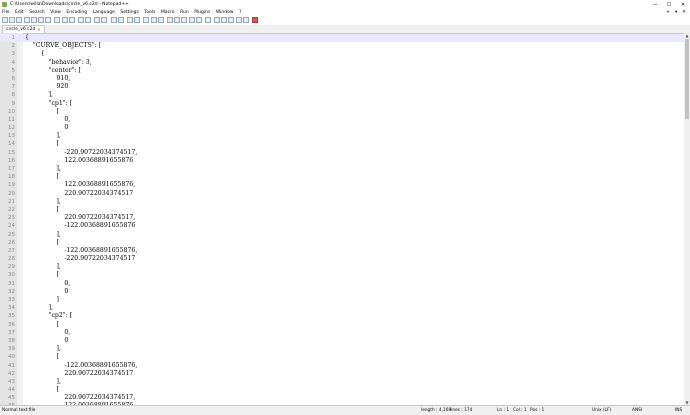  What do you see at coordinates (342, 251) in the screenshot?
I see `editor-line: 27 -122.00368891655876,` at bounding box center [342, 251].